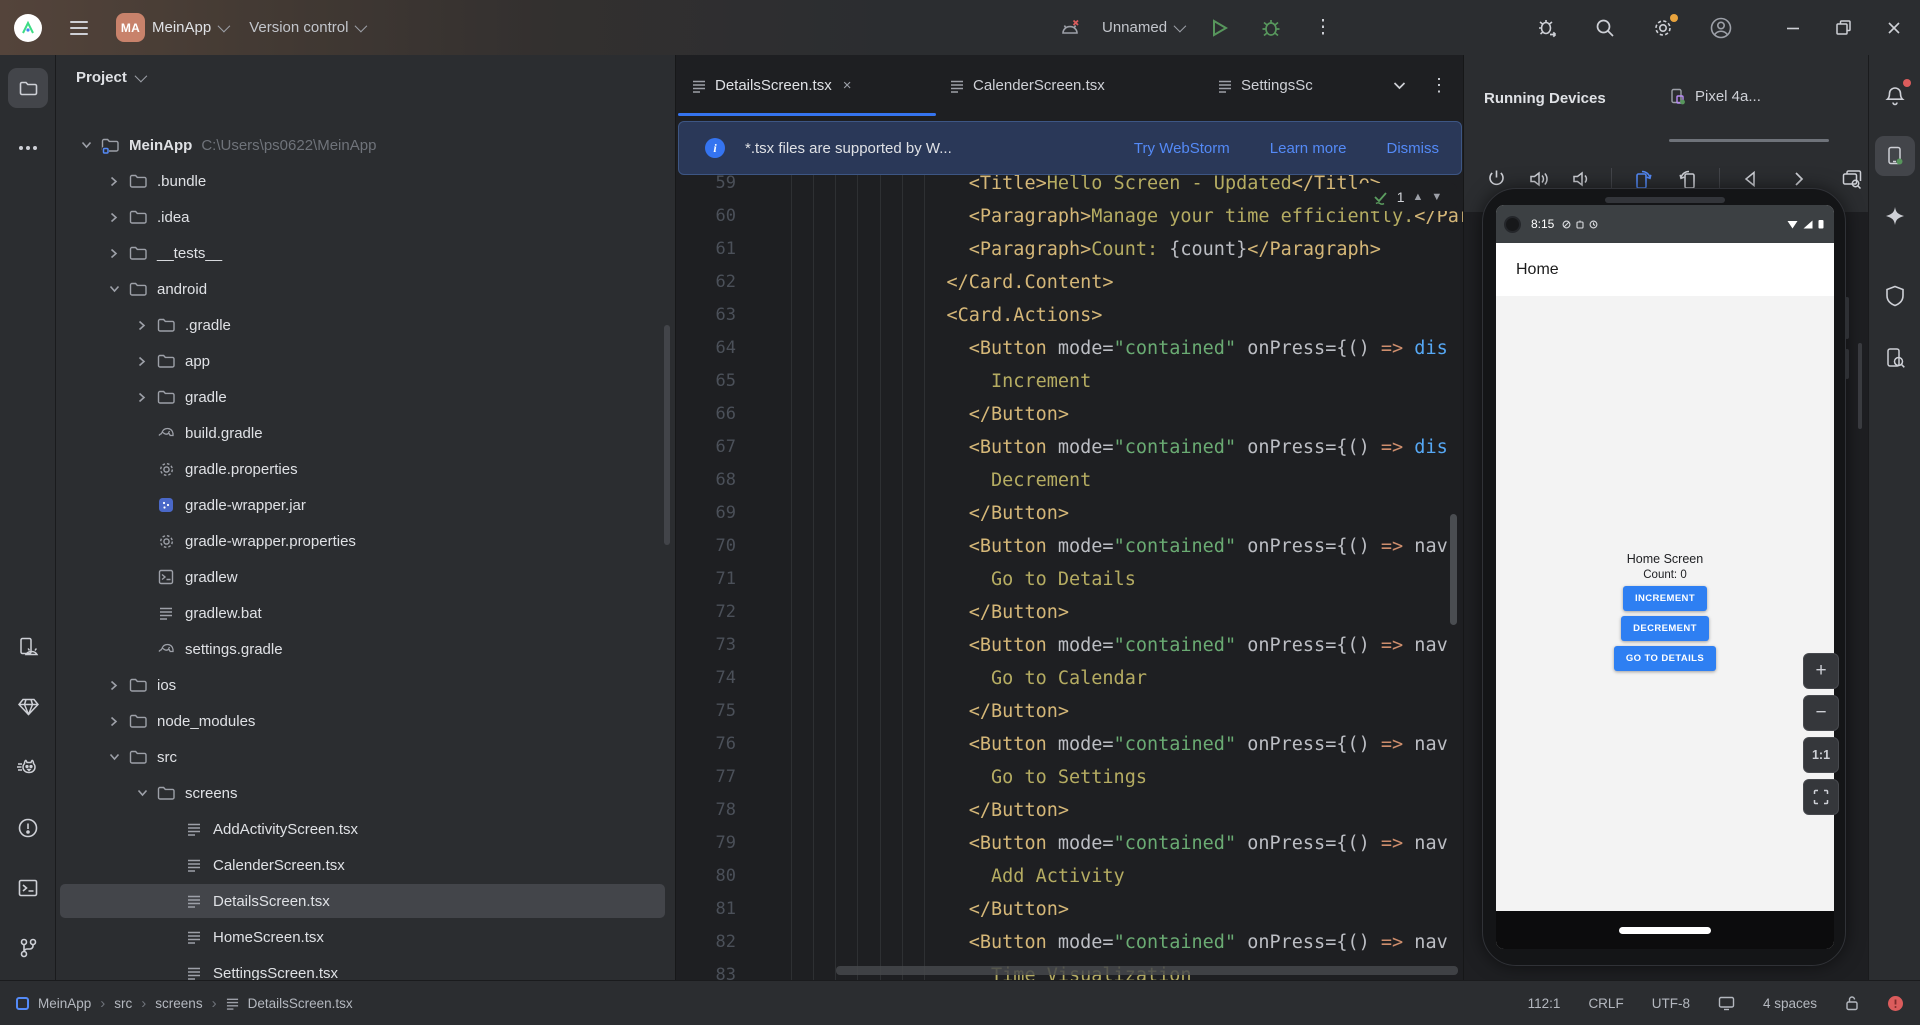 This screenshot has width=1920, height=1025. What do you see at coordinates (1665, 628) in the screenshot?
I see `decrement-button: DECREMENT` at bounding box center [1665, 628].